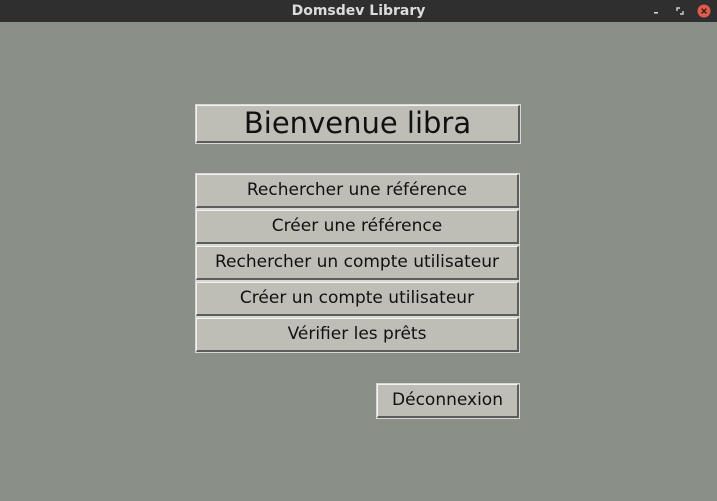 This screenshot has height=501, width=717. Describe the element at coordinates (656, 11) in the screenshot. I see `minimize-icon` at that location.